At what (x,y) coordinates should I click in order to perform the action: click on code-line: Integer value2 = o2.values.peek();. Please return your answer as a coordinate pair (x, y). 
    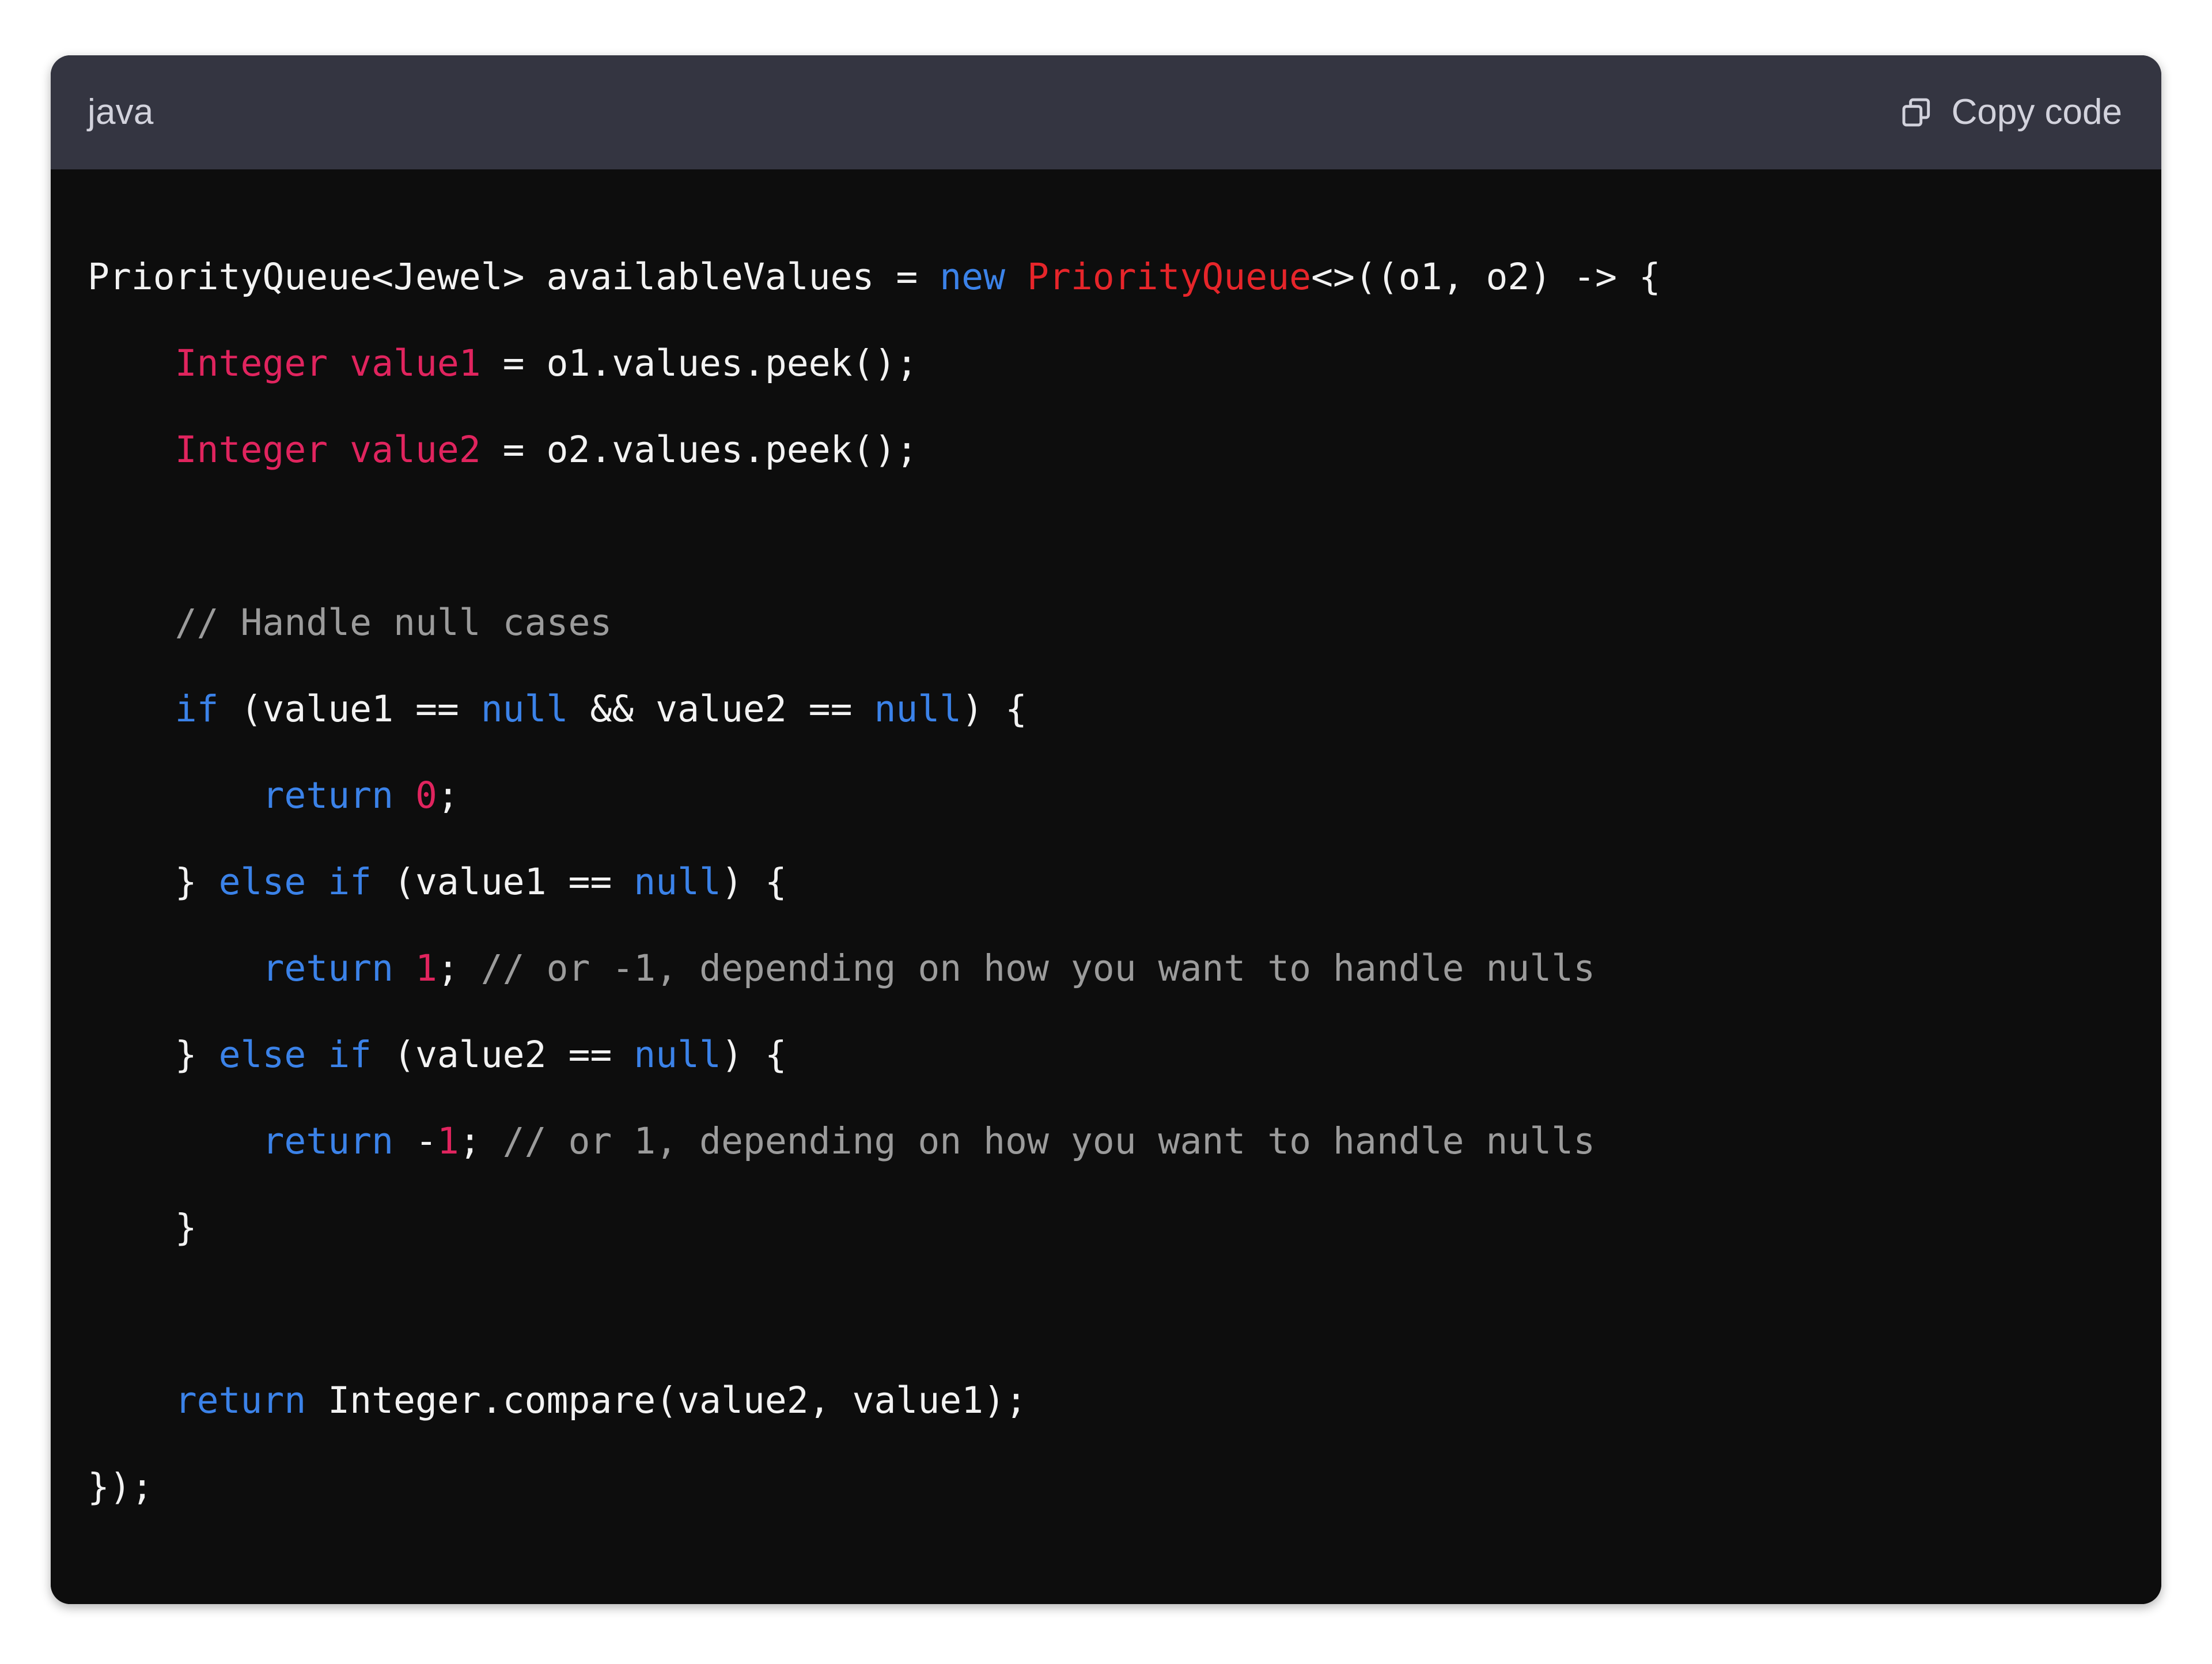
    Looking at the image, I should click on (1106, 450).